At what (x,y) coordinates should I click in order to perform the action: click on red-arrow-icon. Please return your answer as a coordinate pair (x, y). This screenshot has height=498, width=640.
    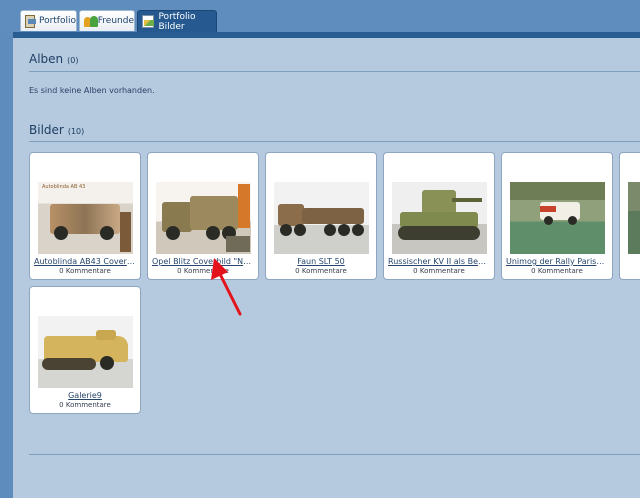
    Looking at the image, I should click on (226, 287).